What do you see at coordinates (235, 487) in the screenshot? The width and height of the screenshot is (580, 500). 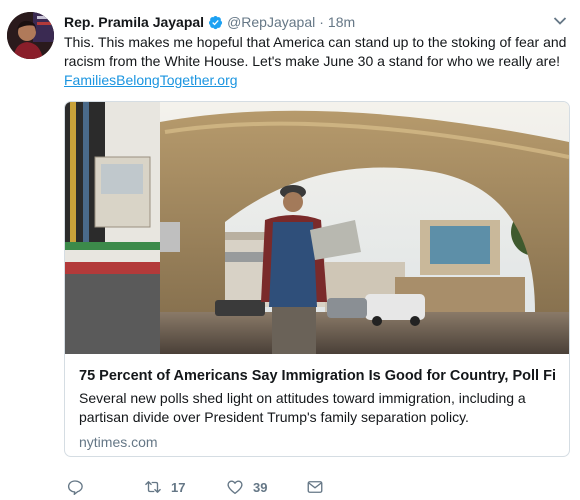 I see `like-icon` at bounding box center [235, 487].